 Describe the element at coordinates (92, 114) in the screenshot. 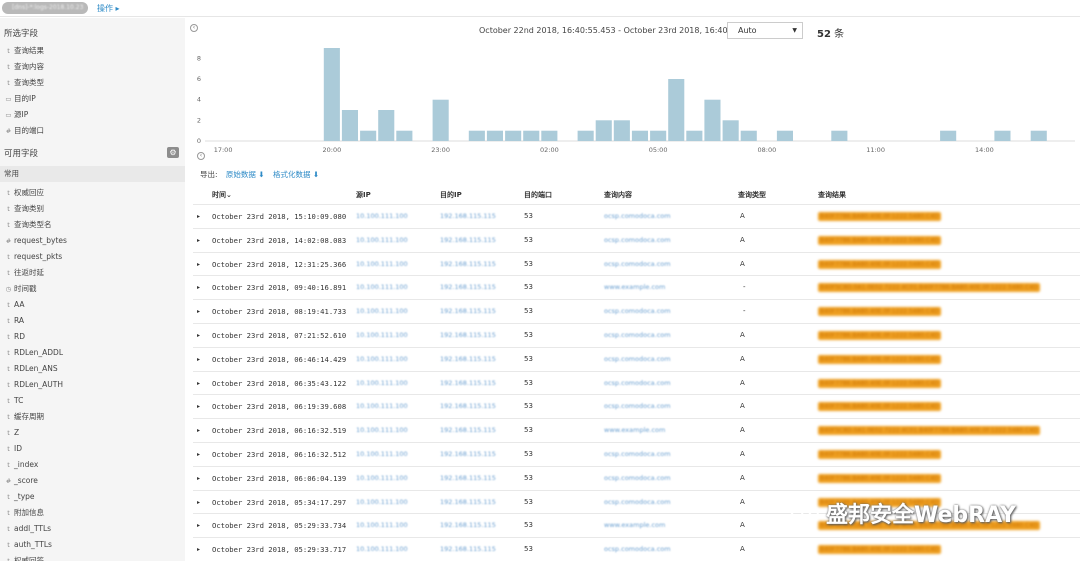

I see `field-item: ▭ 源IP` at that location.